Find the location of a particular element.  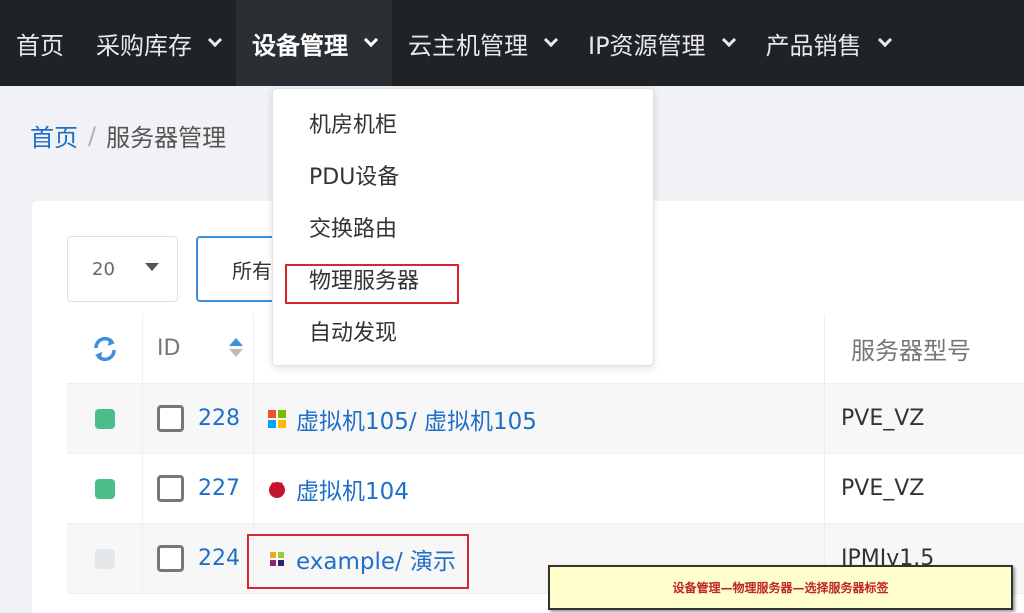

nav-item-home: 首页 is located at coordinates (40, 43).